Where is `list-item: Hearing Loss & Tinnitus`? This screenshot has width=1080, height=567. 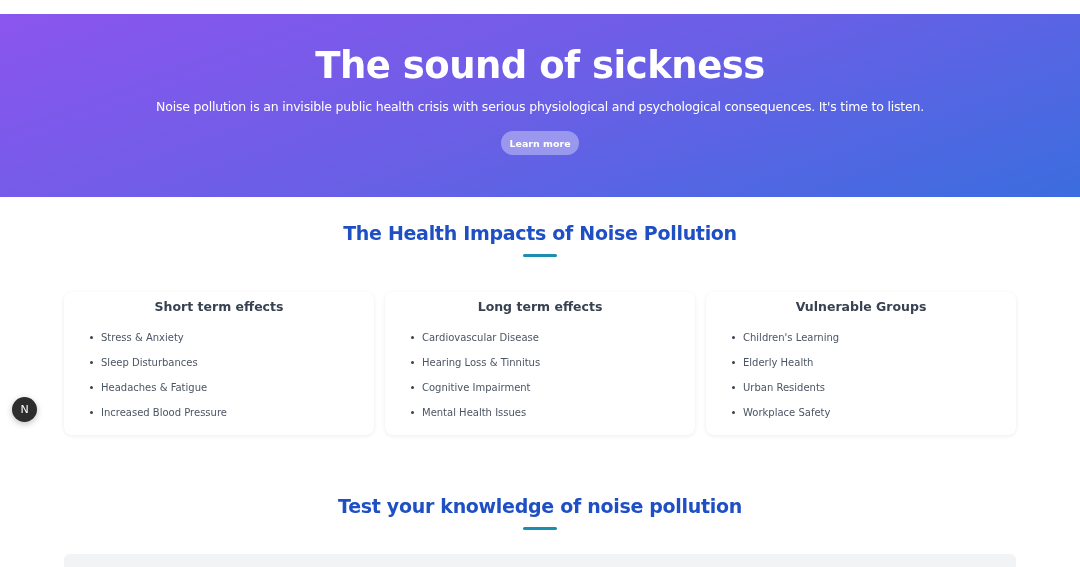 list-item: Hearing Loss & Tinnitus is located at coordinates (481, 362).